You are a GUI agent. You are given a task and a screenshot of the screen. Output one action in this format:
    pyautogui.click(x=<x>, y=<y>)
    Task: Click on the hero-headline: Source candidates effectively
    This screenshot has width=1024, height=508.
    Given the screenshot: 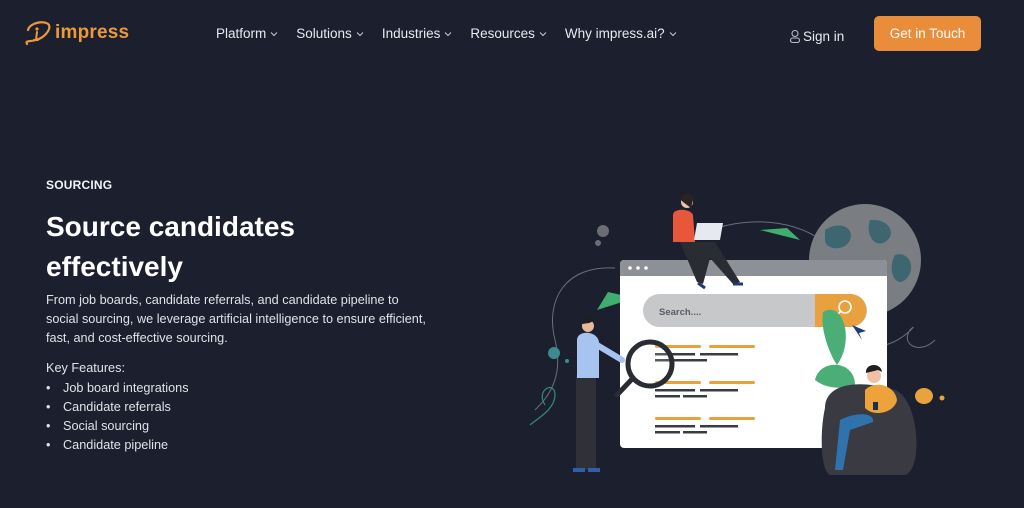 What is the action you would take?
    pyautogui.click(x=170, y=246)
    